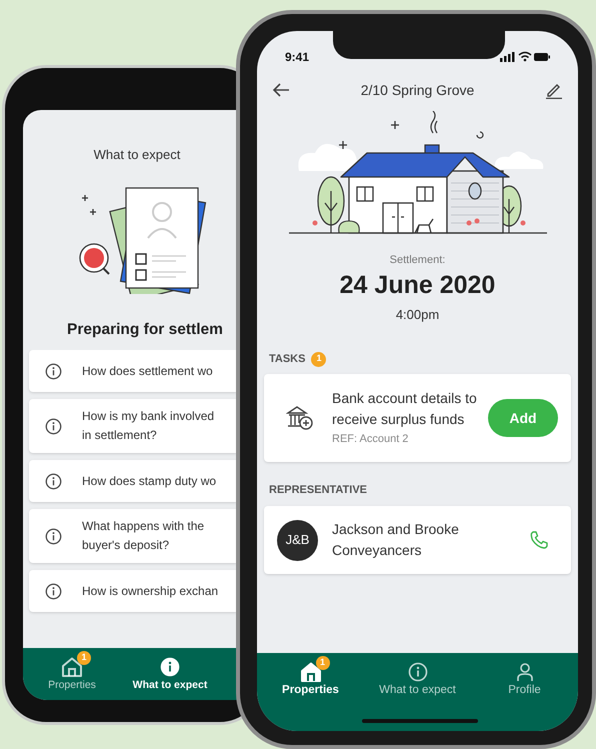 This screenshot has height=749, width=596. Describe the element at coordinates (150, 481) in the screenshot. I see `question-text: How does stamp duty wo` at that location.